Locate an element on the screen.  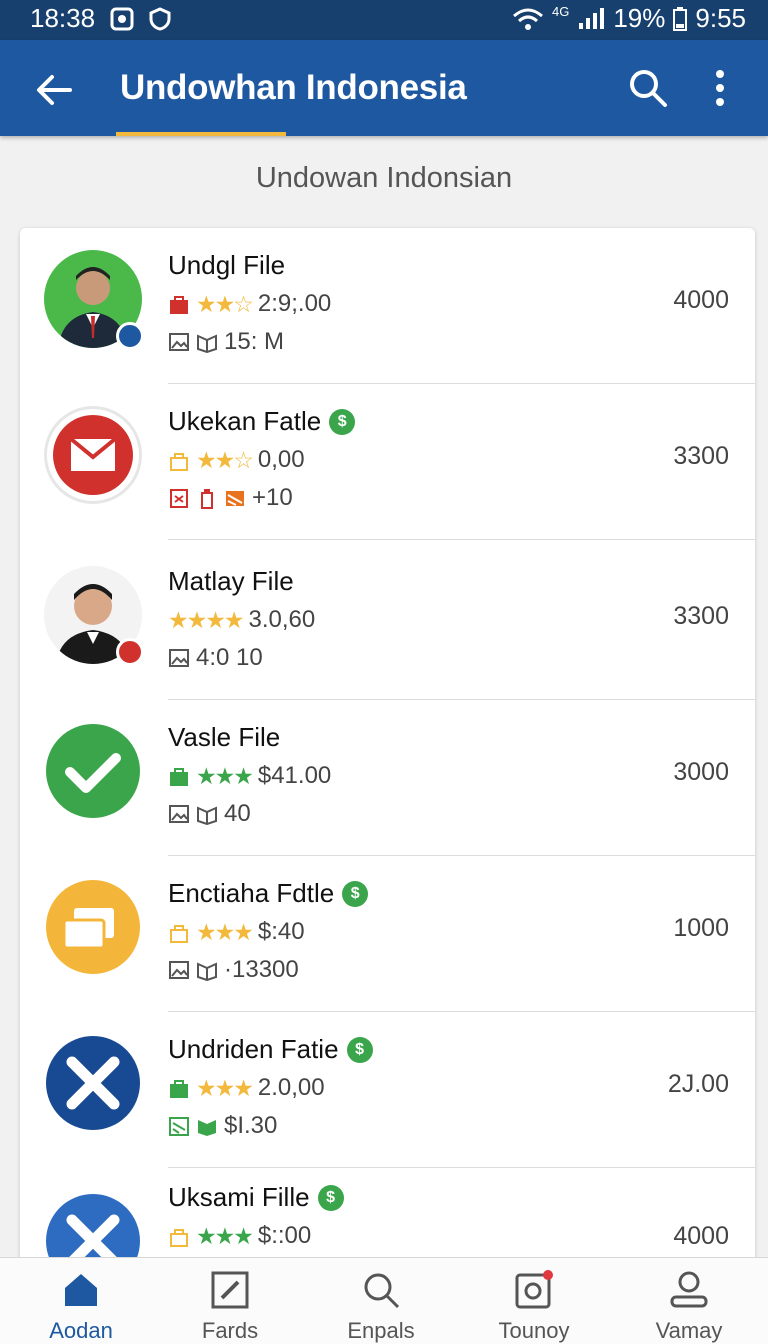
nav-item-enpals: Enpals is located at coordinates (381, 1301).